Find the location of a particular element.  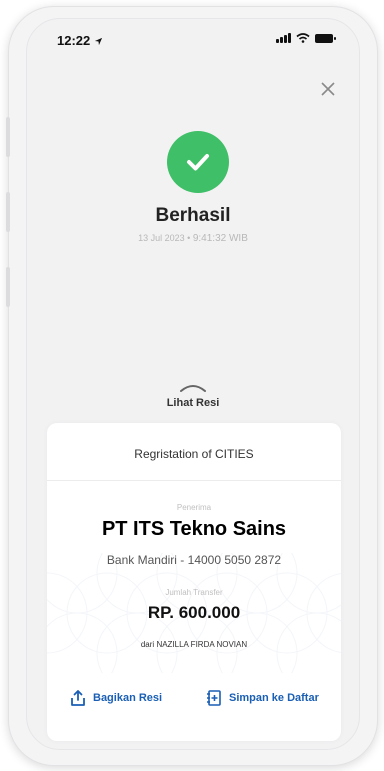

sender-info: dari NAZILLA FIRDA NOVIAN is located at coordinates (194, 644).